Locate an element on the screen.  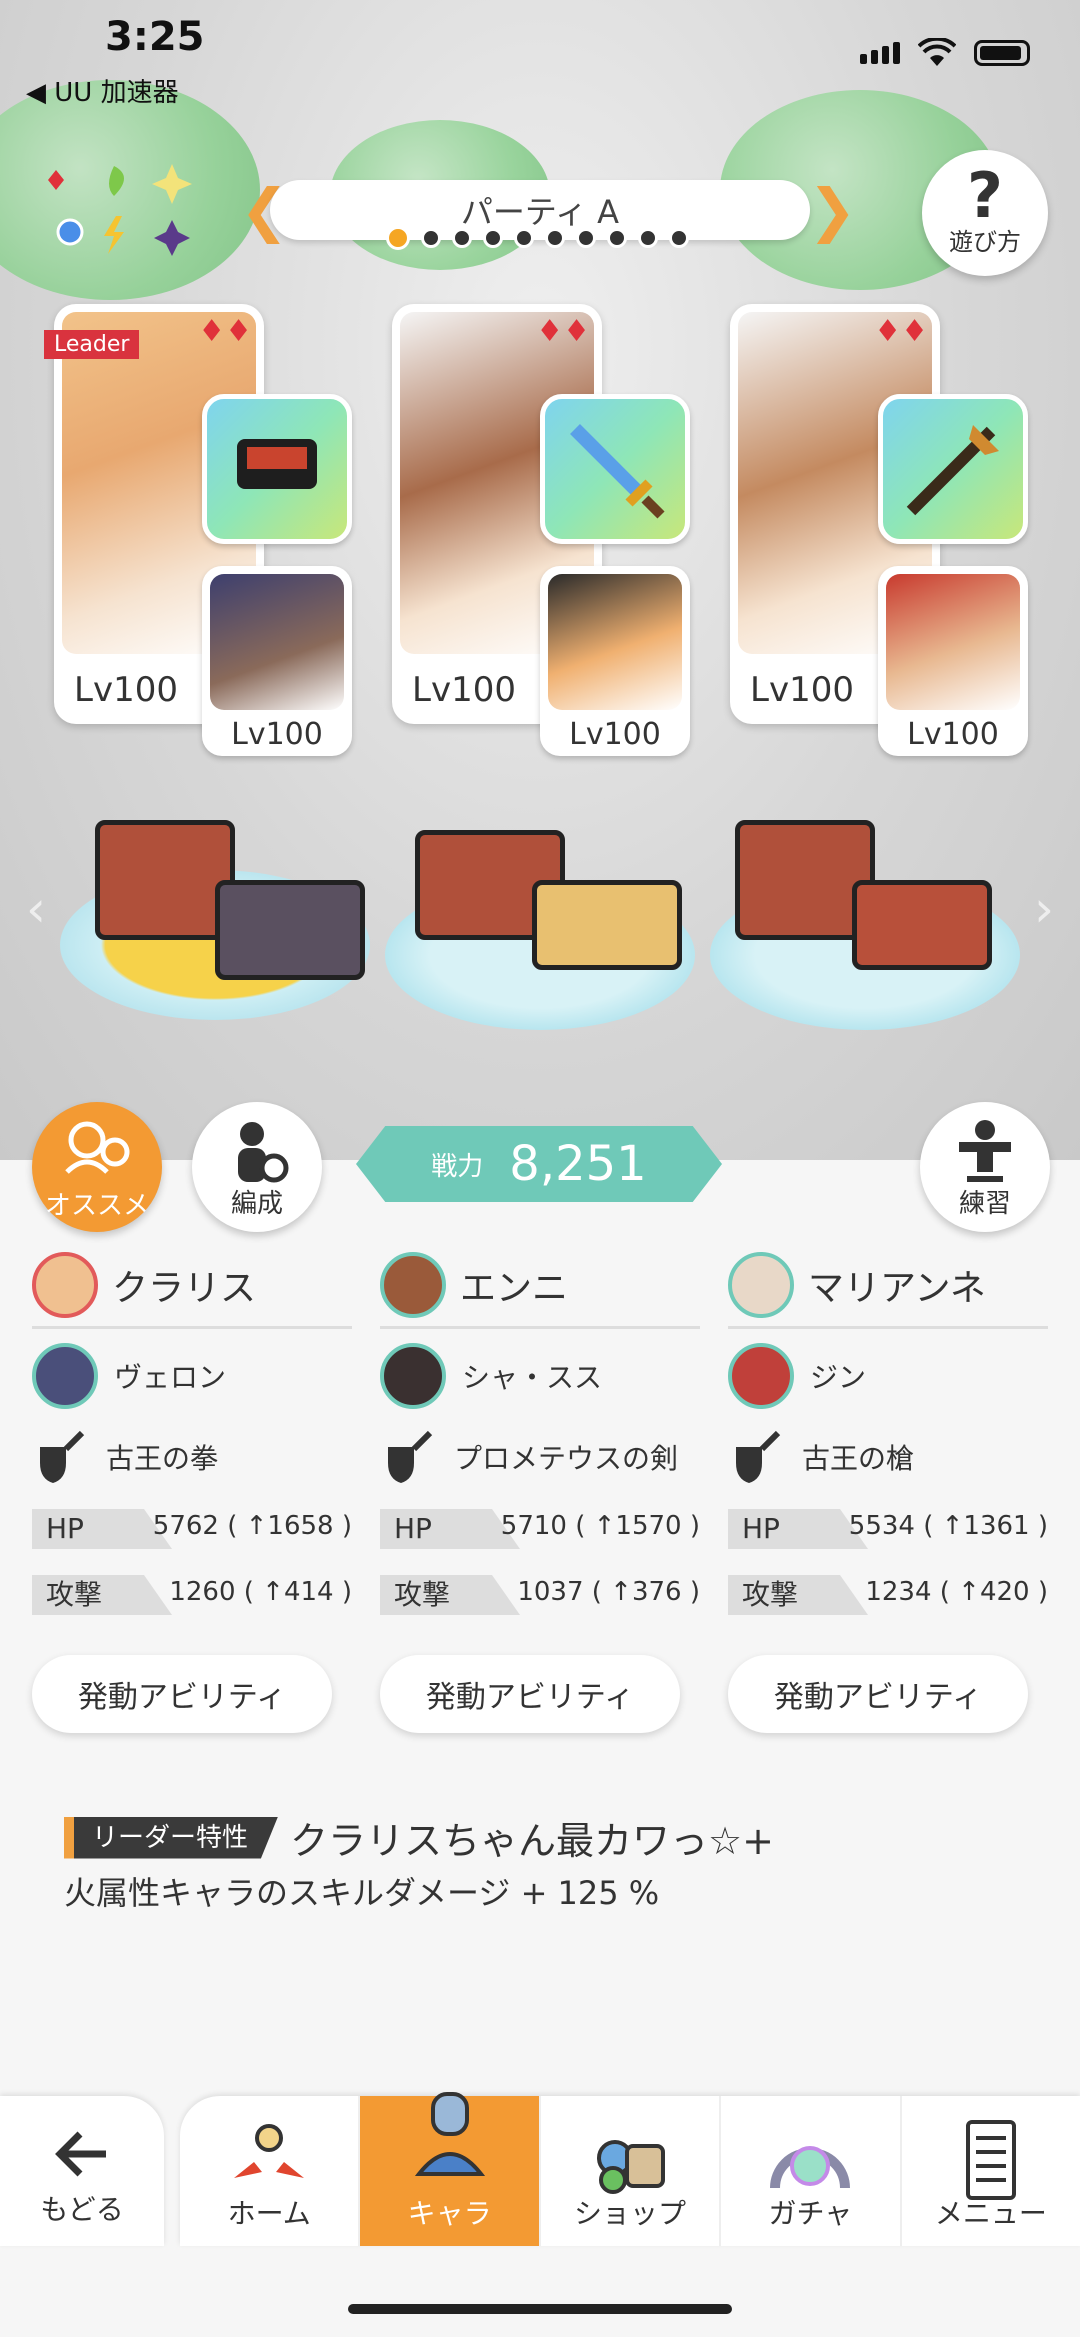
tab-gacha: ガチャ is located at coordinates (809, 2171).